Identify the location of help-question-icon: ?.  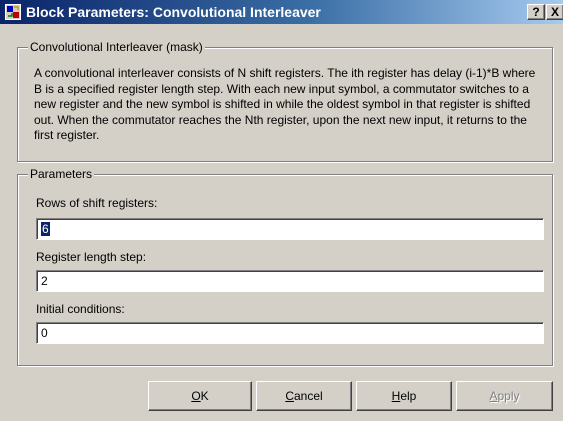
(536, 12).